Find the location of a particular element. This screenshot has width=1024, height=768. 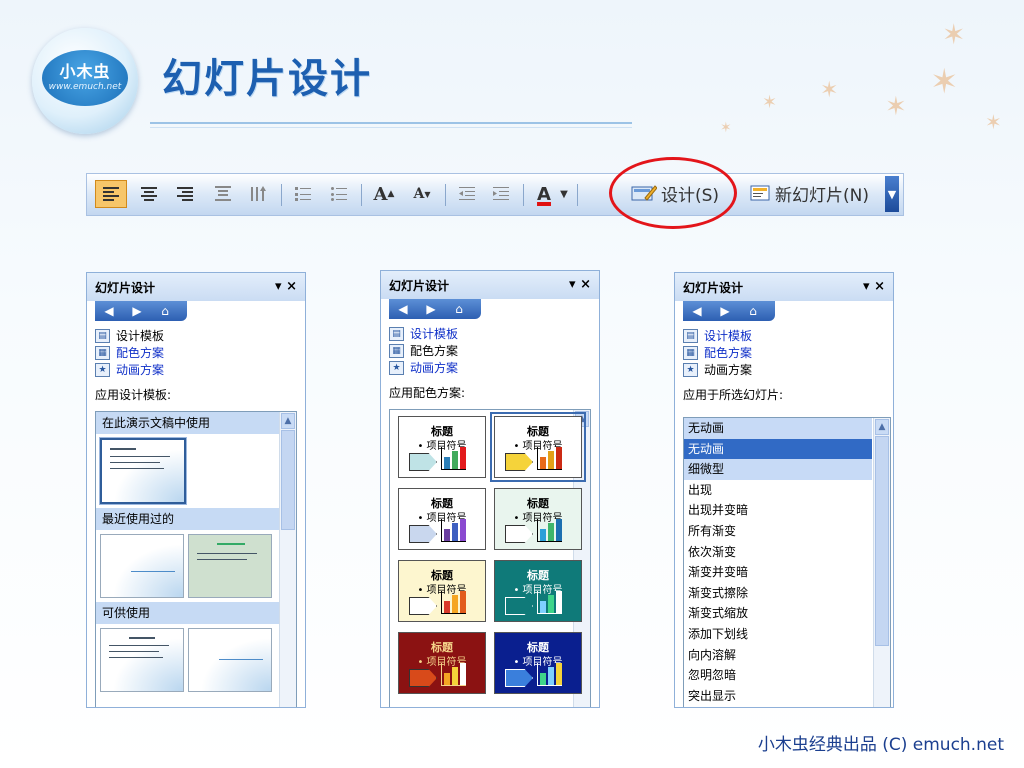

text-direction-icon is located at coordinates (258, 193).